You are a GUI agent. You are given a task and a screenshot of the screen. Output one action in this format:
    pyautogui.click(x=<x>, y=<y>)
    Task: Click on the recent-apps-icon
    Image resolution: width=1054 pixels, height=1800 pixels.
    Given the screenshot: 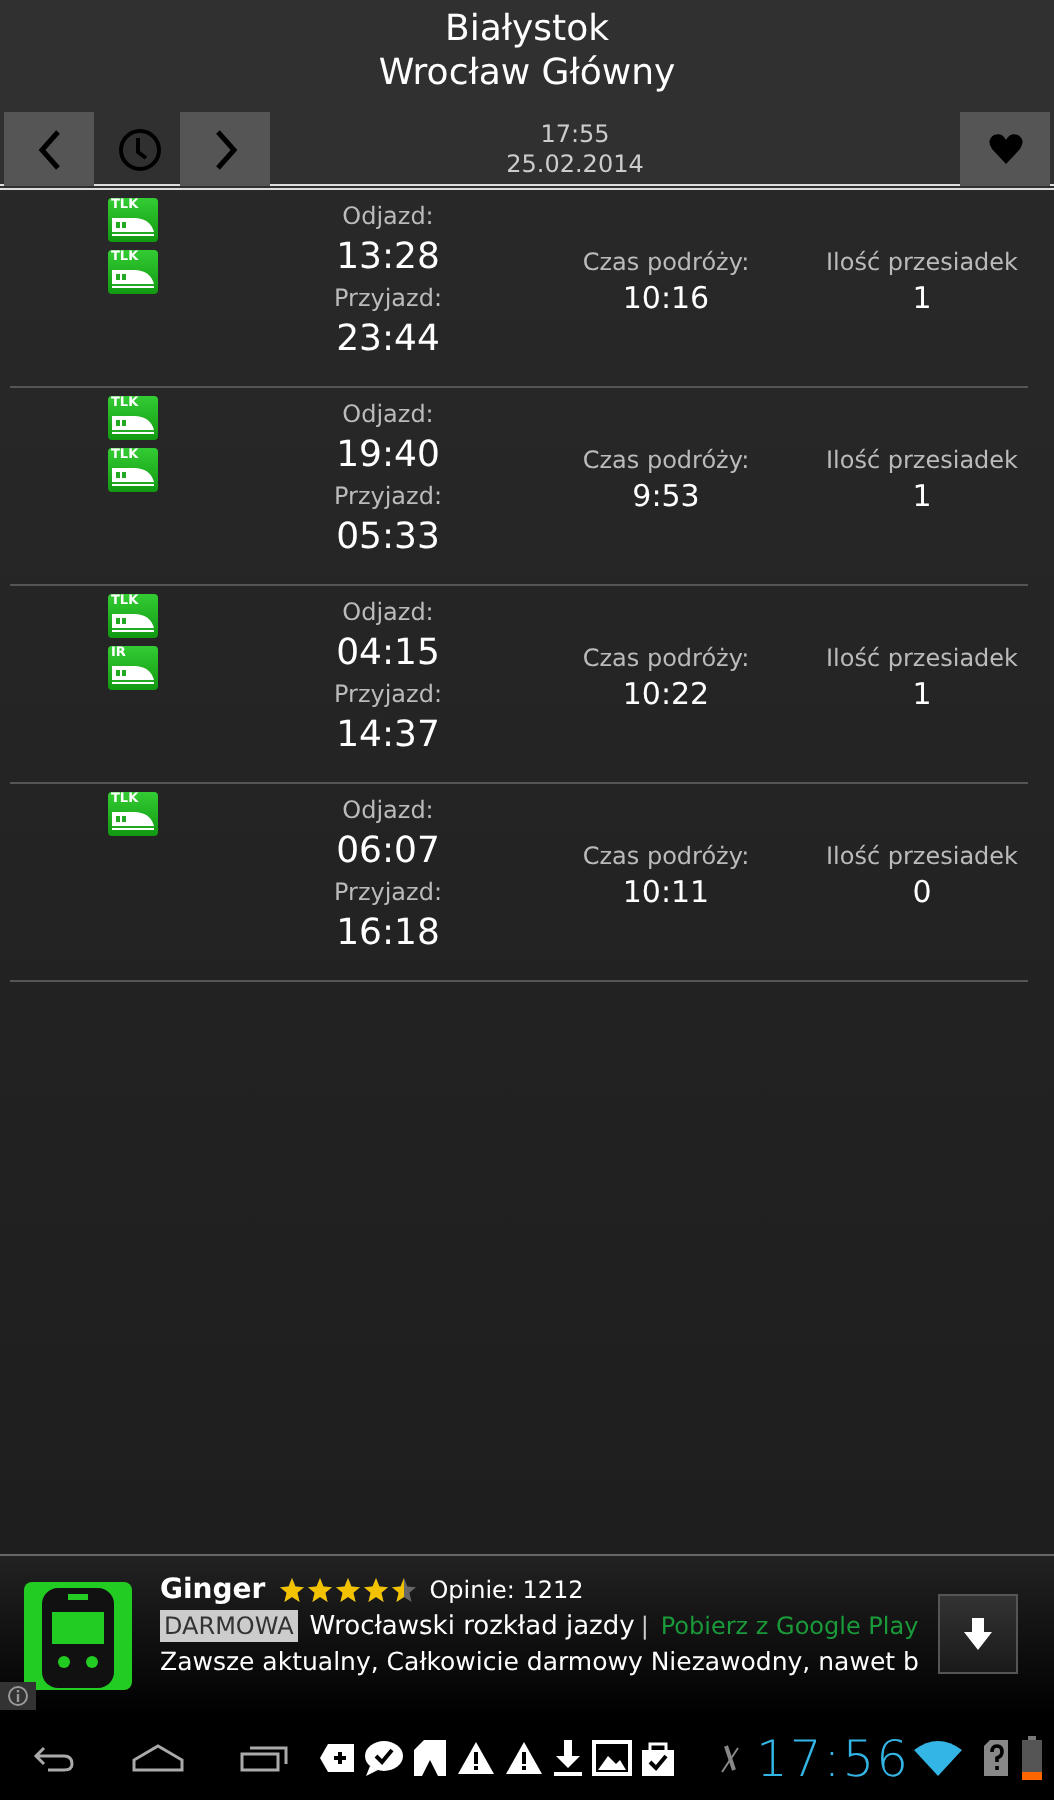 What is the action you would take?
    pyautogui.click(x=264, y=1758)
    